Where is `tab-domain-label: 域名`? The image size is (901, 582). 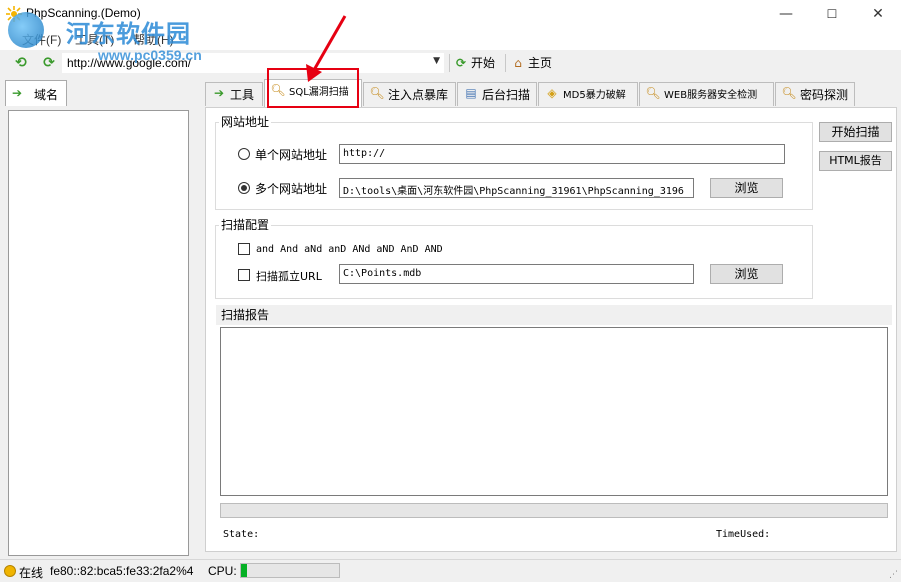
tab-domain-label: 域名 is located at coordinates (46, 95).